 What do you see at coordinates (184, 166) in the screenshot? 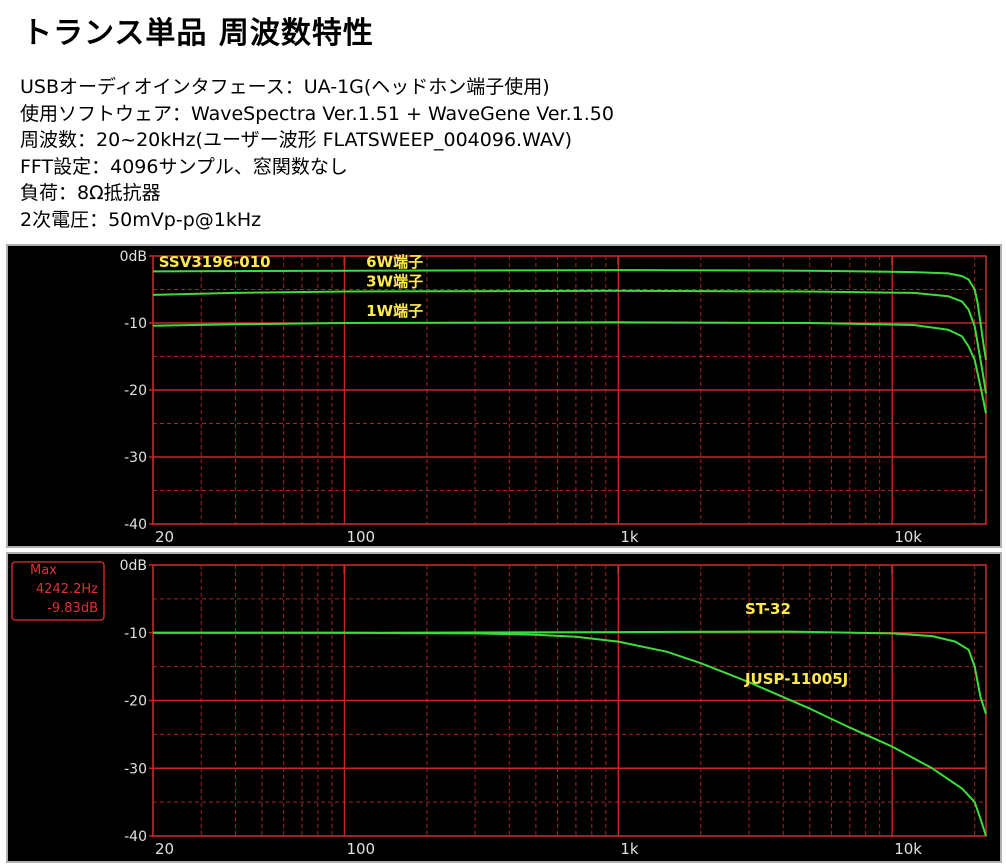
I see `spec-fft: FFT設定：4096サンプル、窓関数なし` at bounding box center [184, 166].